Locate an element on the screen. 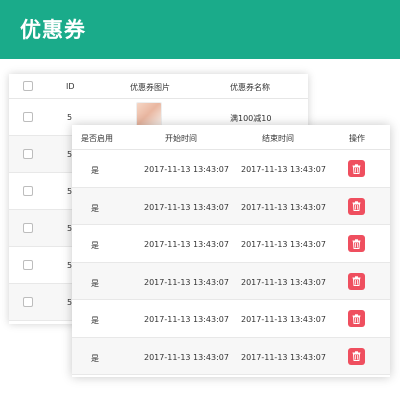  page-title: 优惠券 is located at coordinates (53, 30).